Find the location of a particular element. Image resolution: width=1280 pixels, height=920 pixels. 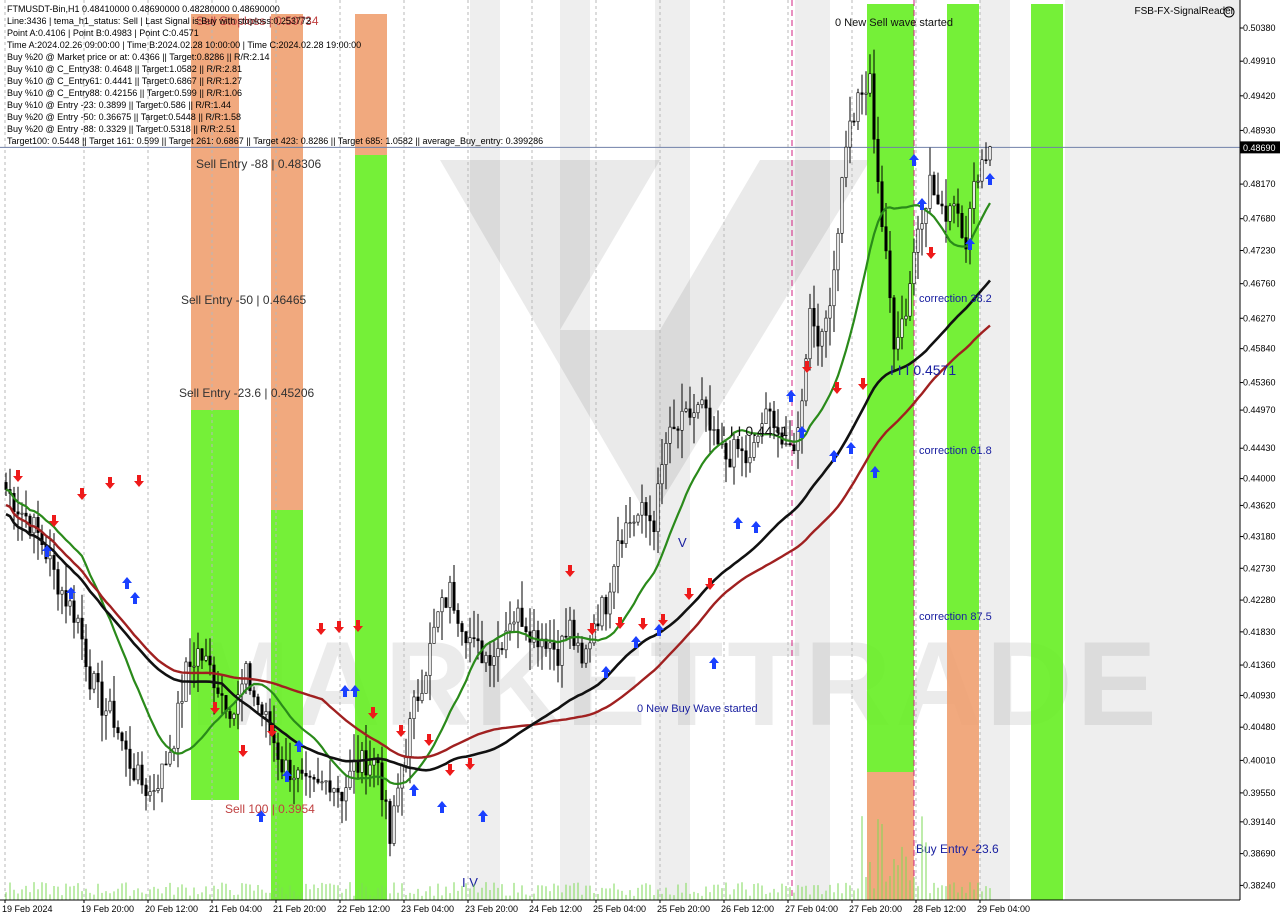

y-tick-label: 0.45360 is located at coordinates (1259, 383).